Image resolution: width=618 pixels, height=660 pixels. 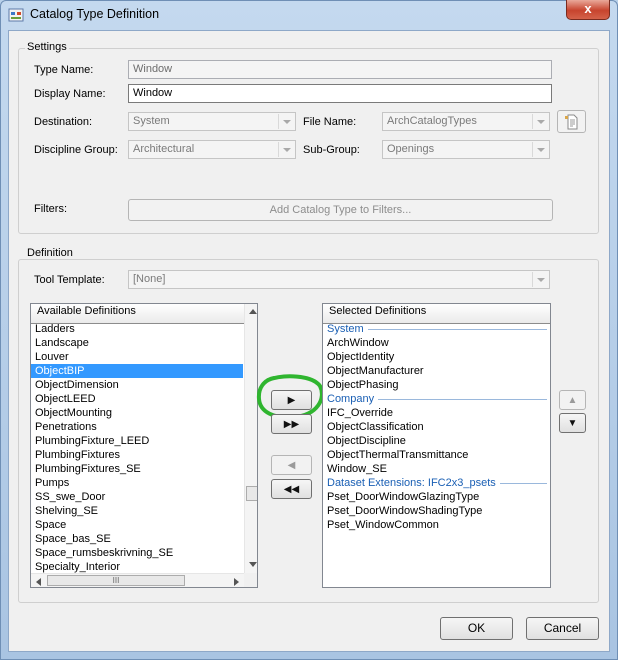 What do you see at coordinates (436, 343) in the screenshot?
I see `selected-definition-item: ArchWindow` at bounding box center [436, 343].